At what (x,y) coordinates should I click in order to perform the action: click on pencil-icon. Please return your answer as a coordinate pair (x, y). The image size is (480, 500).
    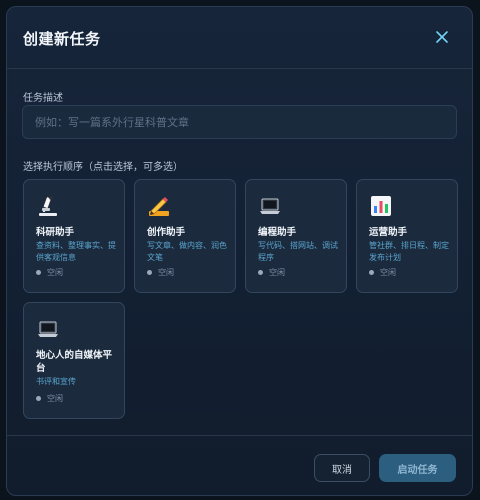
    Looking at the image, I should click on (159, 206).